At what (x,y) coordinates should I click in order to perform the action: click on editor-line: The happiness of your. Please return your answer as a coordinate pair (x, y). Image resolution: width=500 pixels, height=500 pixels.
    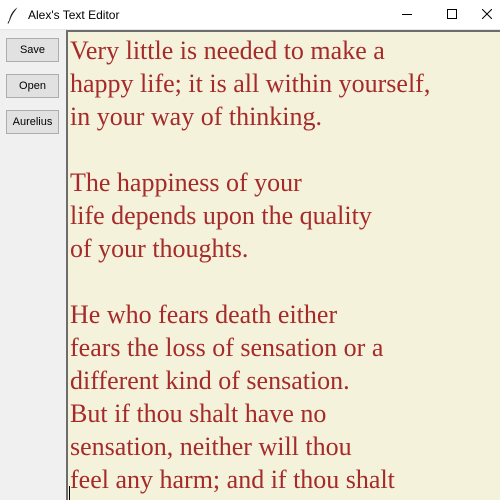
    Looking at the image, I should click on (186, 182).